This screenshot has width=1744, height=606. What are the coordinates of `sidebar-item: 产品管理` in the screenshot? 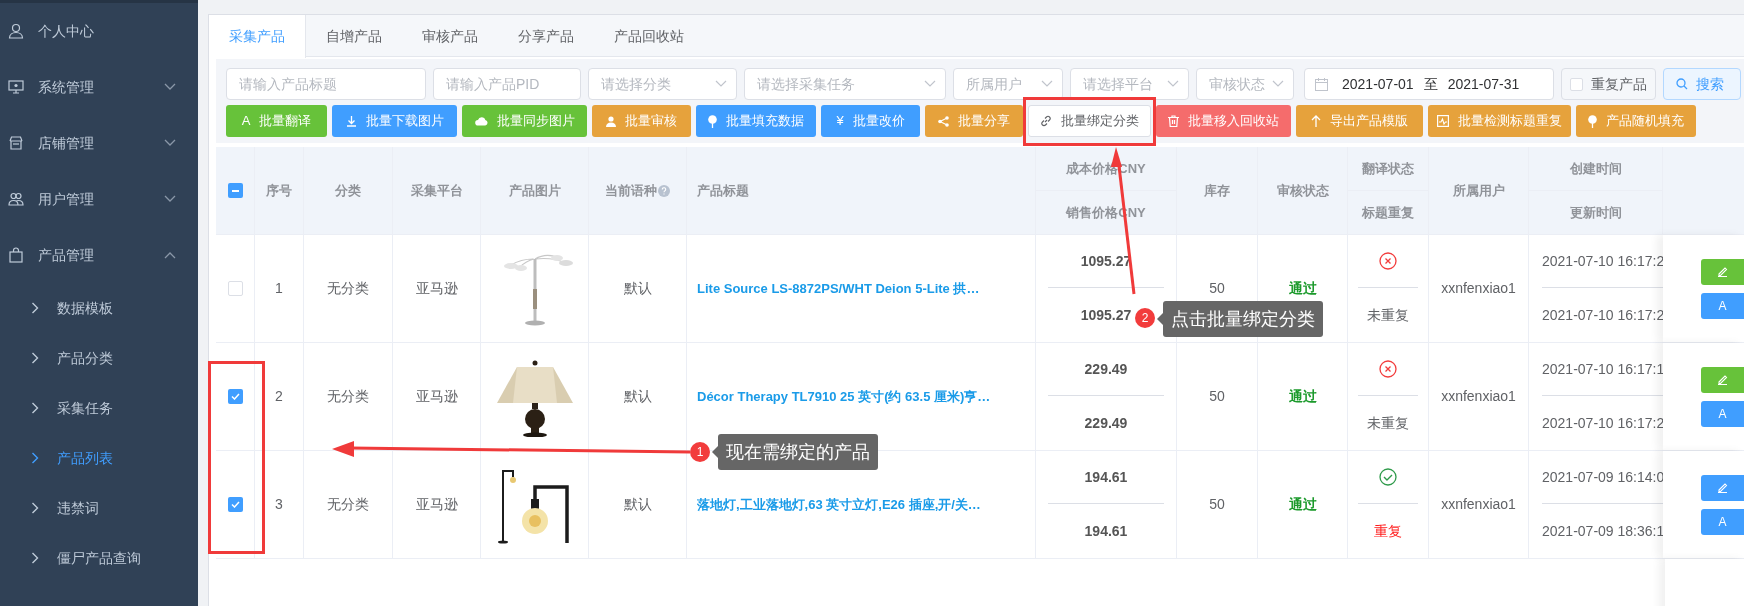 It's located at (99, 255).